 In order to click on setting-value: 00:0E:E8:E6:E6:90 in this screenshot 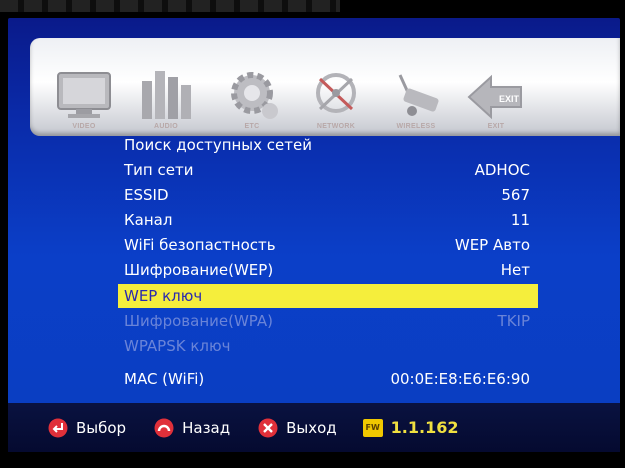, I will do `click(460, 379)`.